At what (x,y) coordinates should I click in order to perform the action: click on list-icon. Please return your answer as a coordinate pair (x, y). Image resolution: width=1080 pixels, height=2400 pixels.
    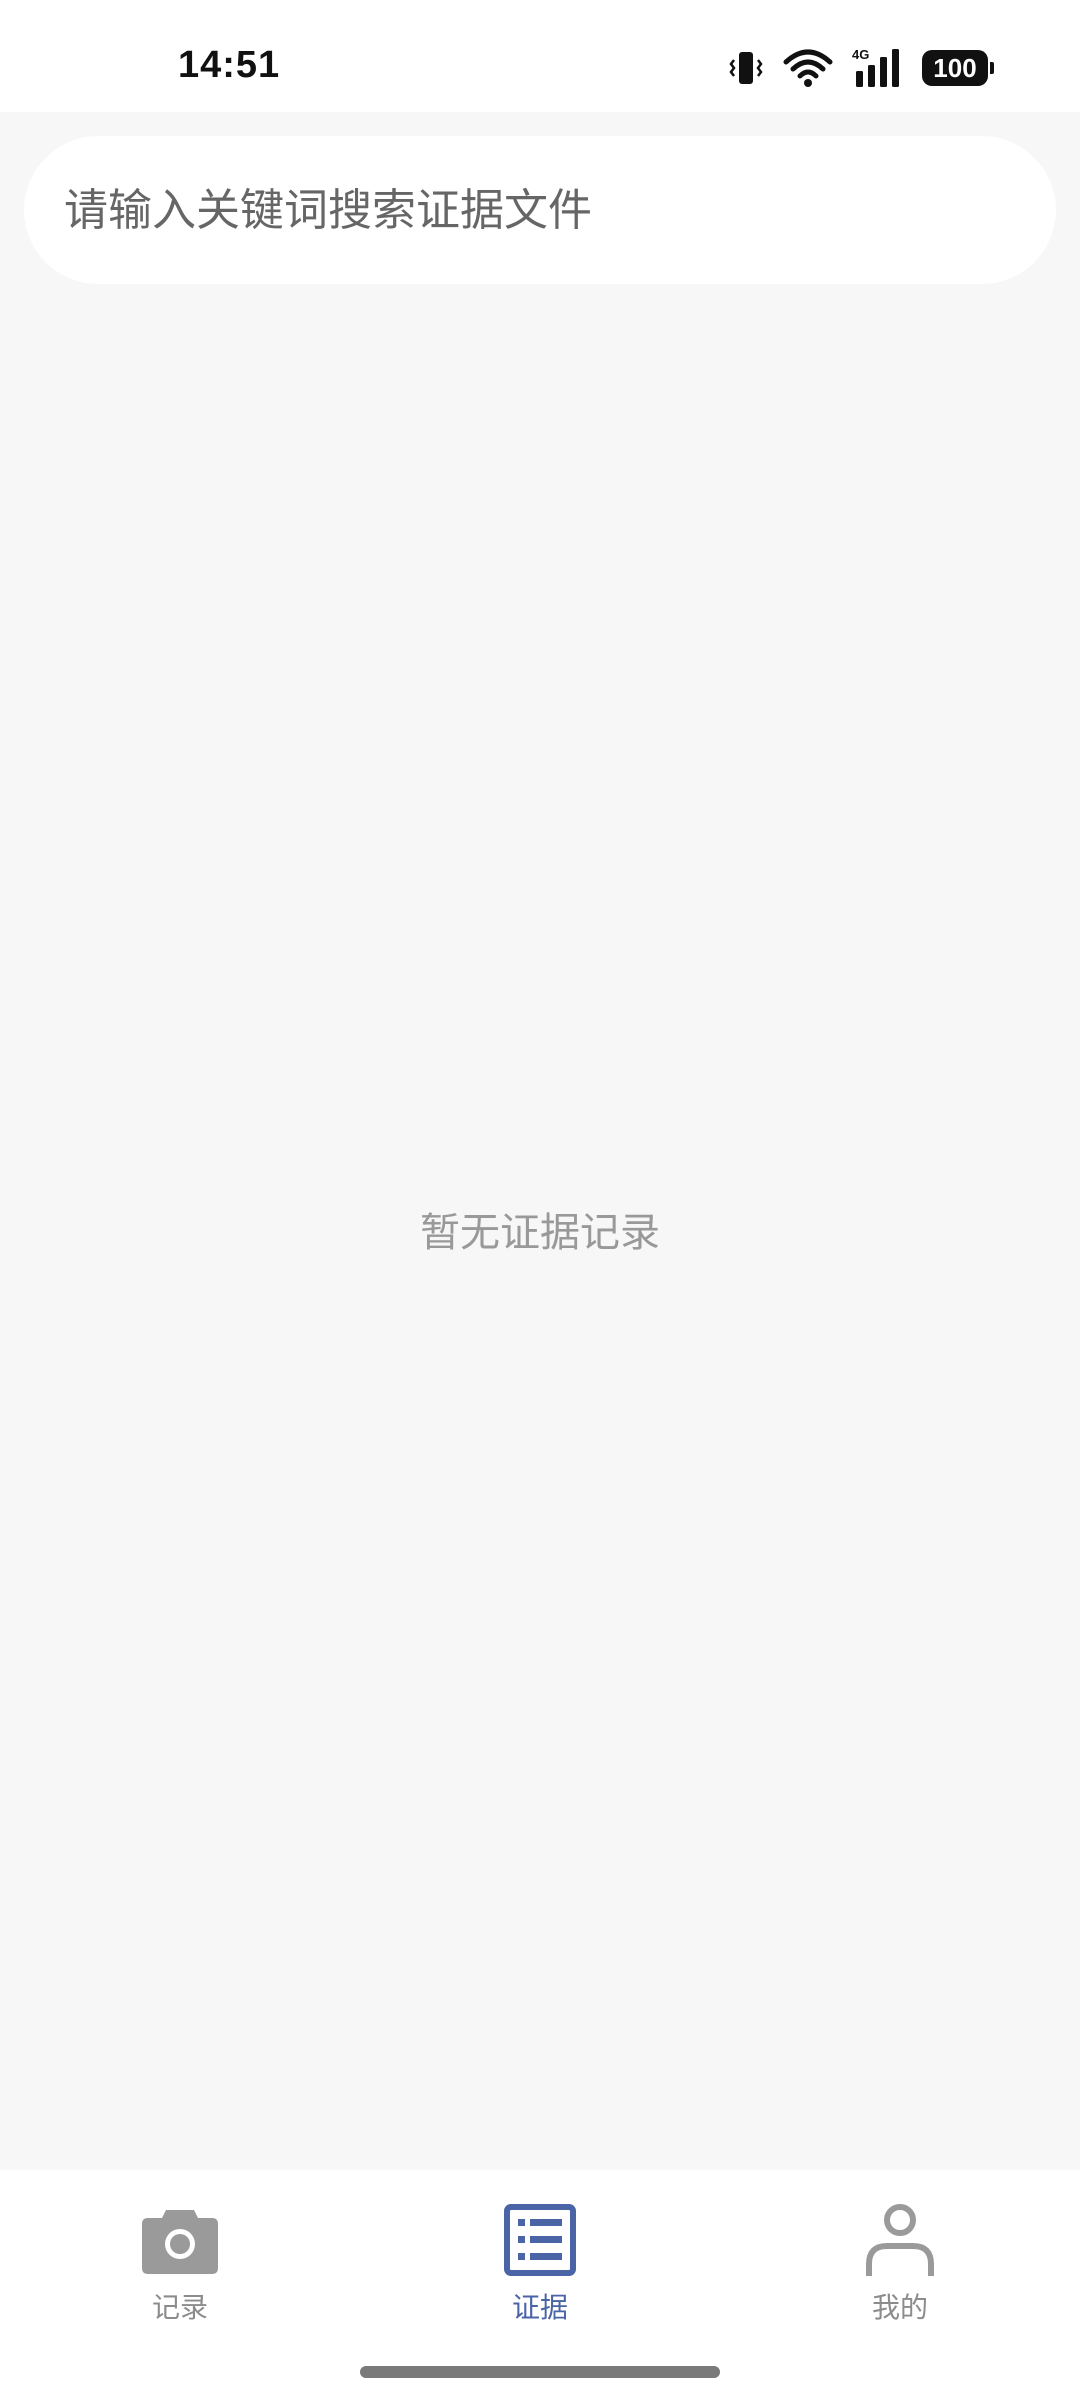
    Looking at the image, I should click on (540, 2240).